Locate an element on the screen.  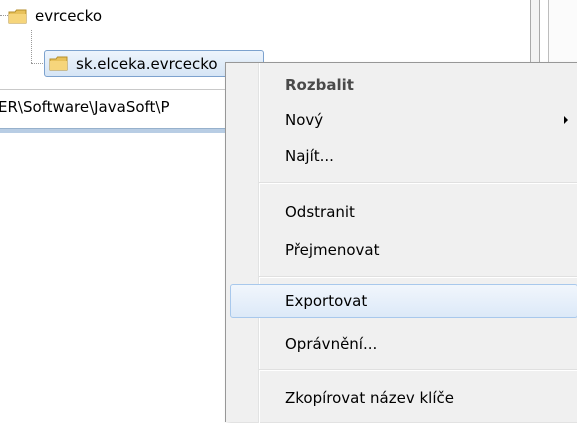
menu-item-delete: Odstranit is located at coordinates (403, 212).